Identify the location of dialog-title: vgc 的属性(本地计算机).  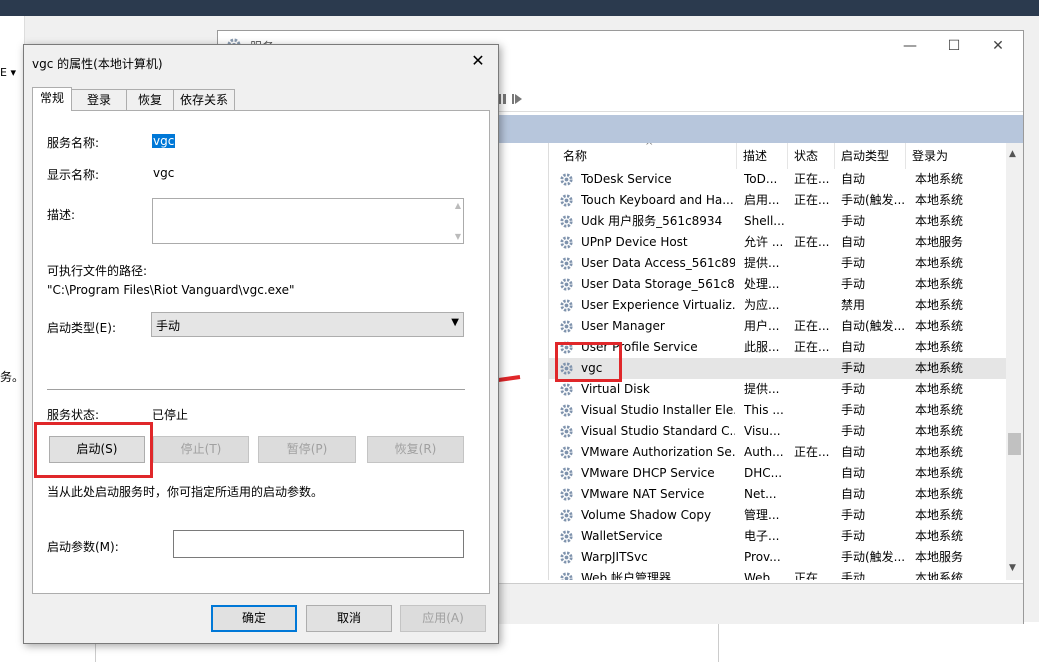
(97, 64).